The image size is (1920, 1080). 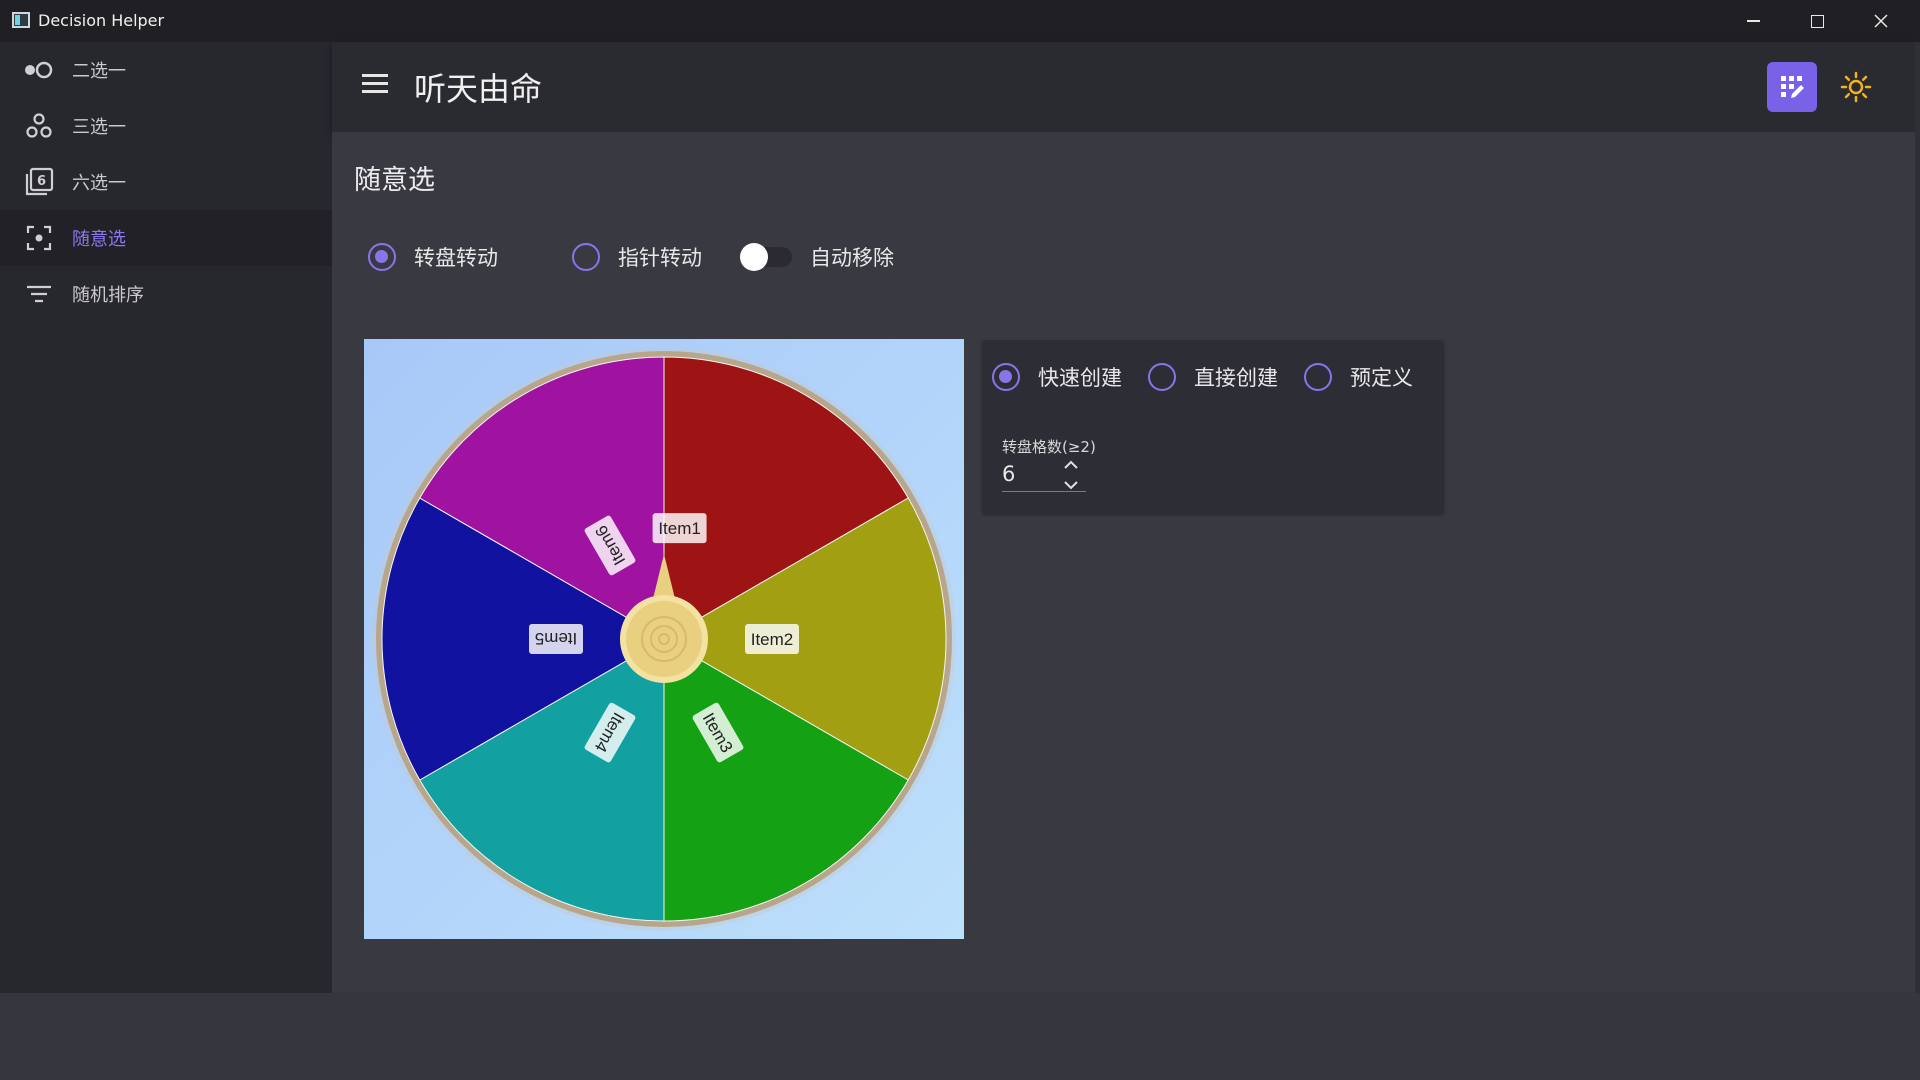 I want to click on toggle-dots-icon, so click(x=39, y=70).